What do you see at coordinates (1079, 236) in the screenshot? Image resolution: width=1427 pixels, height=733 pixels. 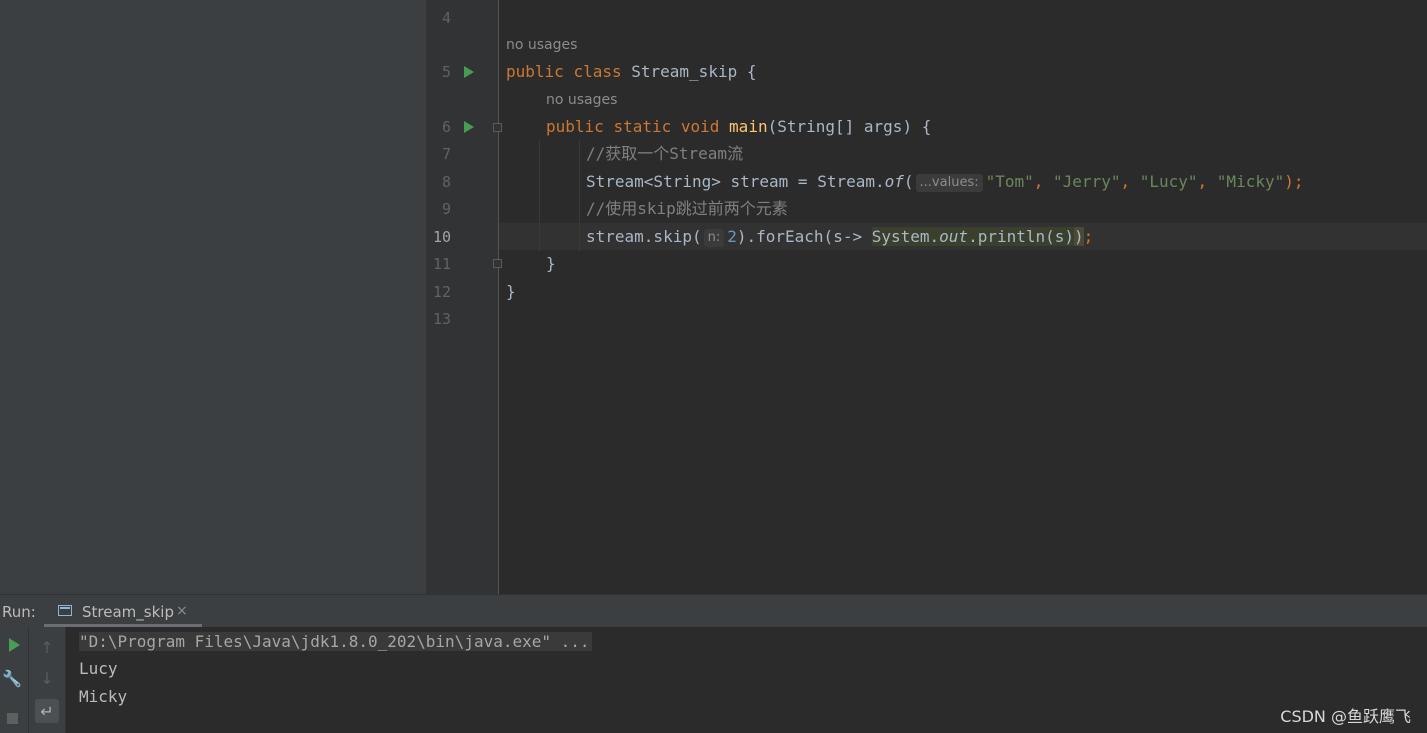 I see `matched-paren: )` at bounding box center [1079, 236].